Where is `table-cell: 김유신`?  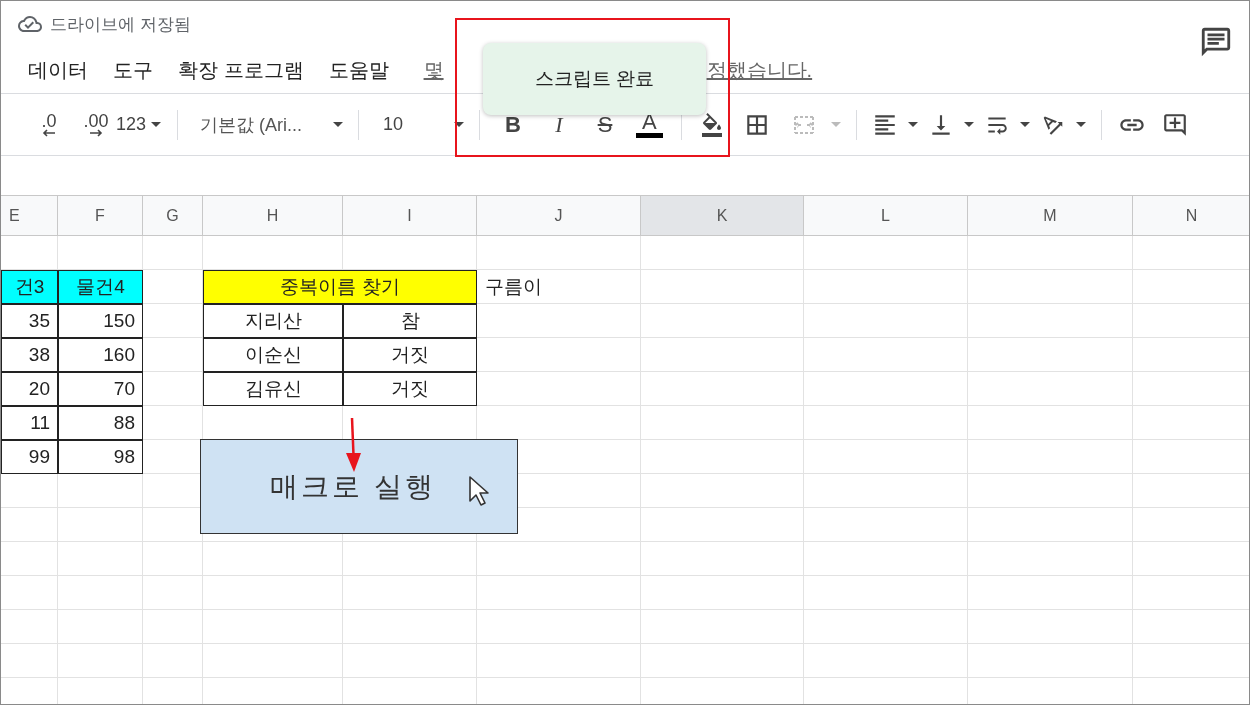
table-cell: 김유신 is located at coordinates (273, 389).